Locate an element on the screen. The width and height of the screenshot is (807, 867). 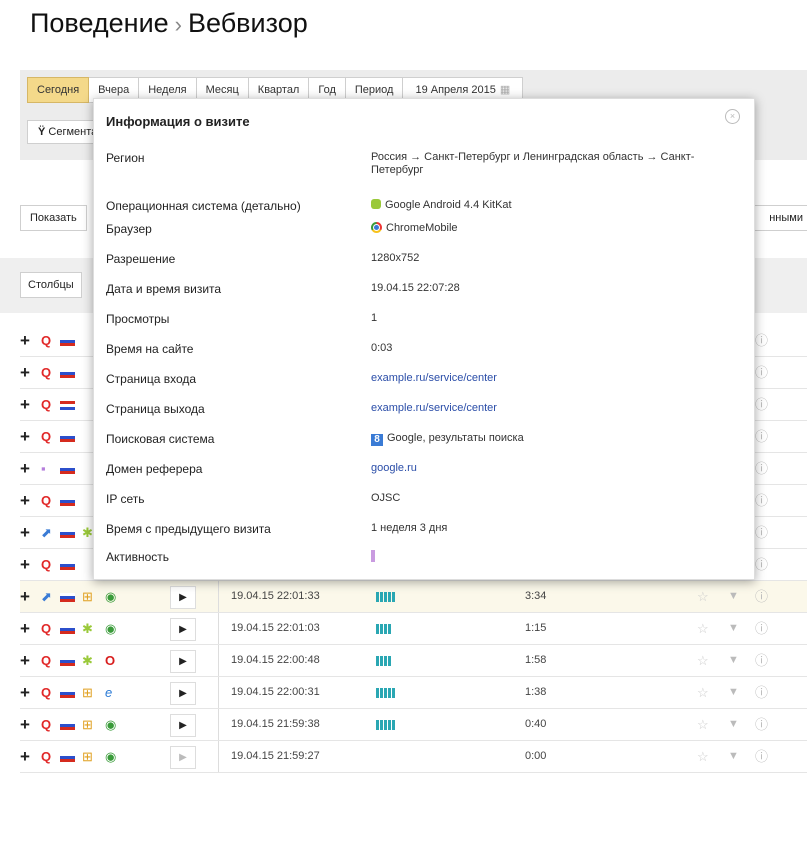
table-row: + Q ✱ ◉ ▶ 19.04.15 22:01:03 1:15 ☆ ▼ ⓘ is located at coordinates (413, 629).